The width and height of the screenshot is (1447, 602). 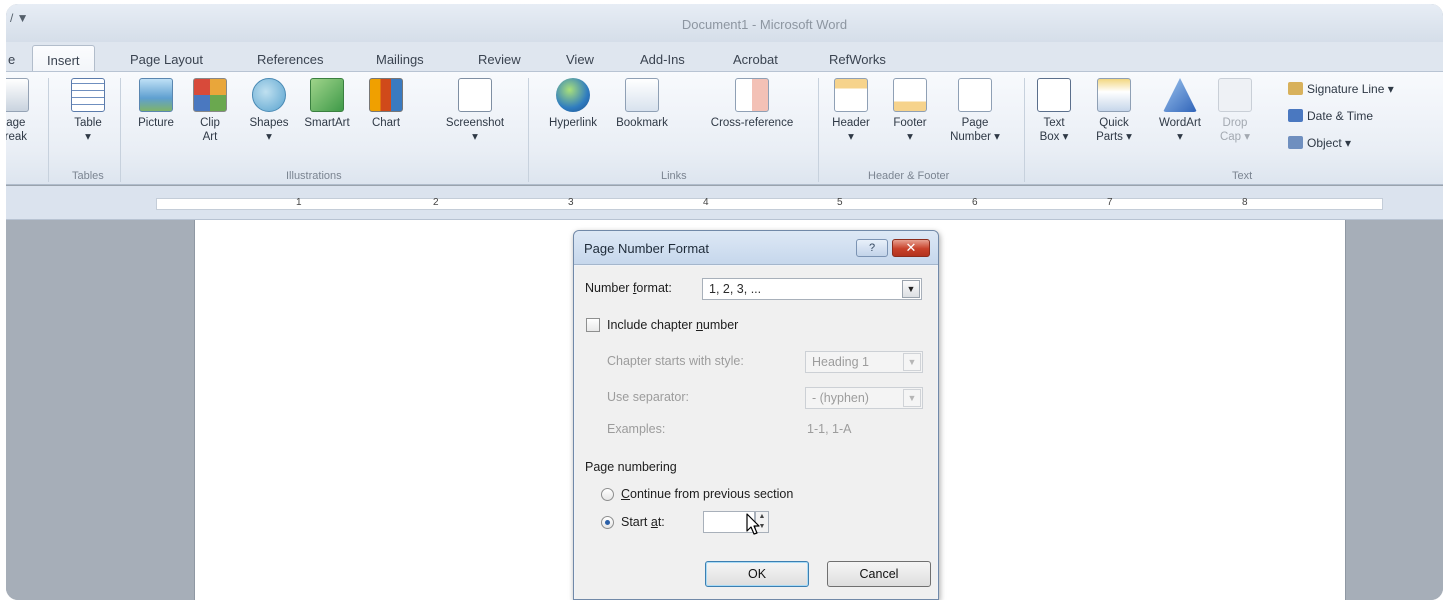 I want to click on shapes-dropdown-arrow: ▾, so click(x=269, y=137).